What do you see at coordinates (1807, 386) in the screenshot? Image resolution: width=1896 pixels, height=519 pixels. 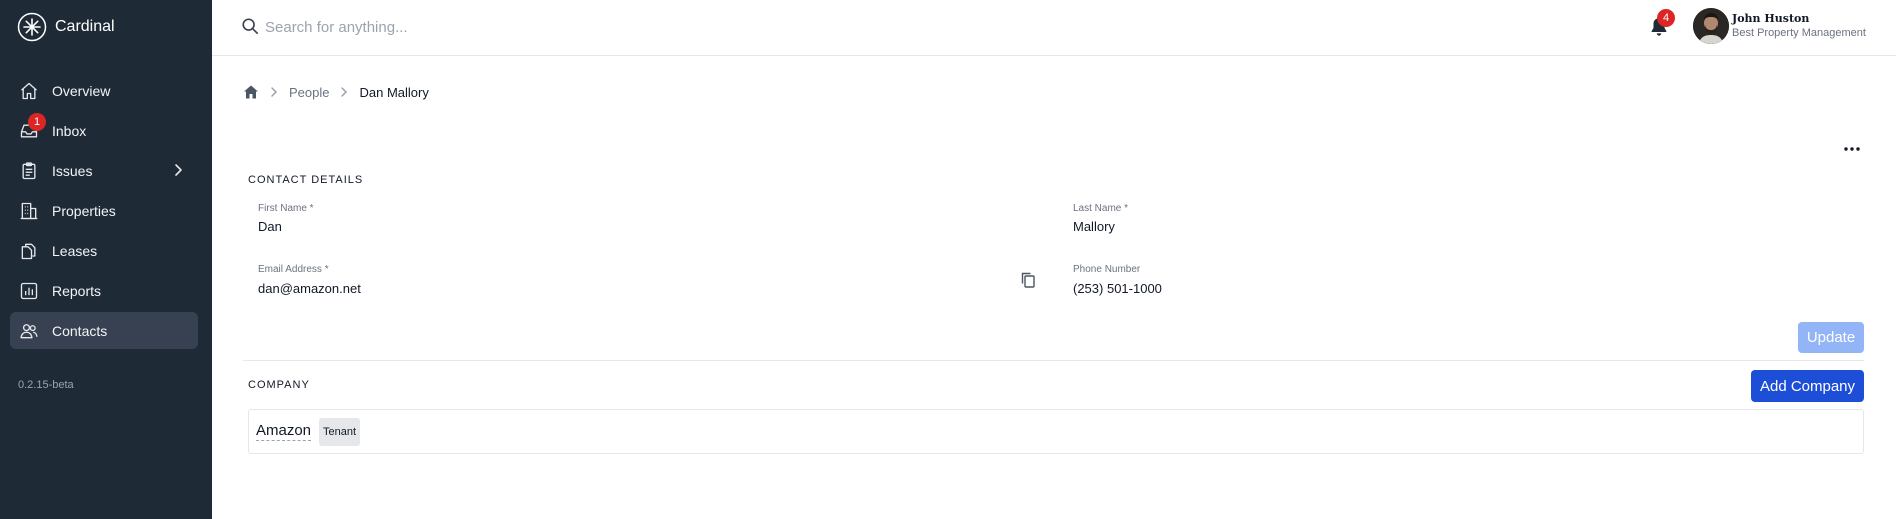 I see `add-company-button: Add Company` at bounding box center [1807, 386].